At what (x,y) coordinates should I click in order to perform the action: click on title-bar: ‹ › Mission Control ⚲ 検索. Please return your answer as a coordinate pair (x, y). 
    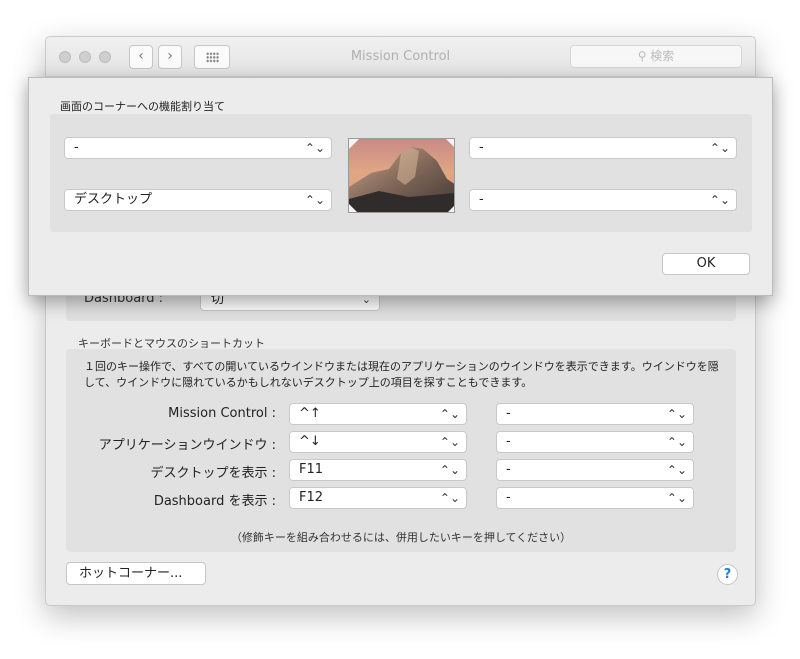
    Looking at the image, I should click on (400, 57).